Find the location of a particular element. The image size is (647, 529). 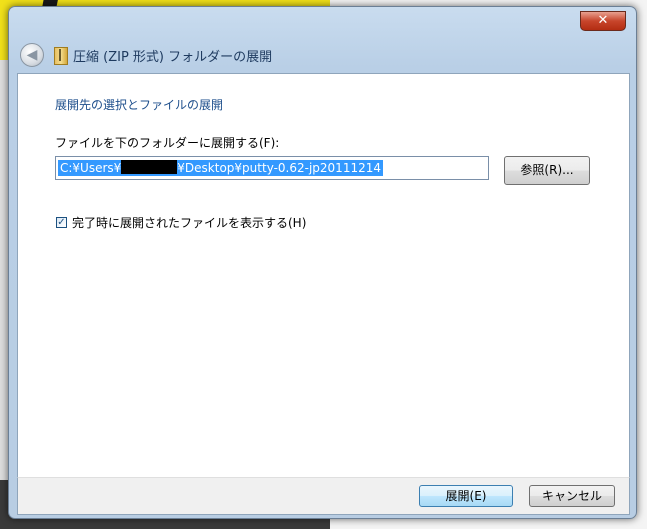

back-arrow-icon: ◀ is located at coordinates (32, 55).